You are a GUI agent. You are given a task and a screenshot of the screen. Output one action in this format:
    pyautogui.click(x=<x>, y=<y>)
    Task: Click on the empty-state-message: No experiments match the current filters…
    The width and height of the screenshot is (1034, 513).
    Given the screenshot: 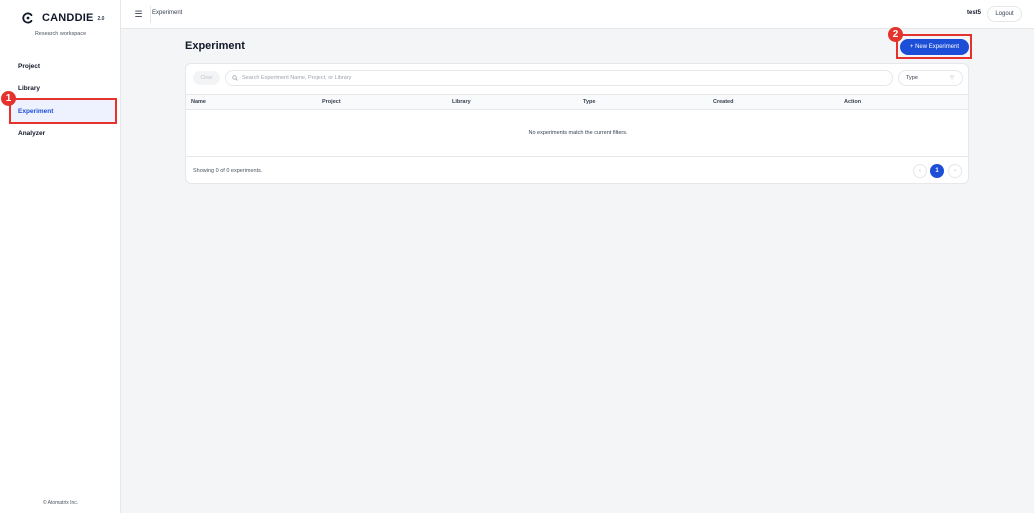 What is the action you would take?
    pyautogui.click(x=577, y=133)
    